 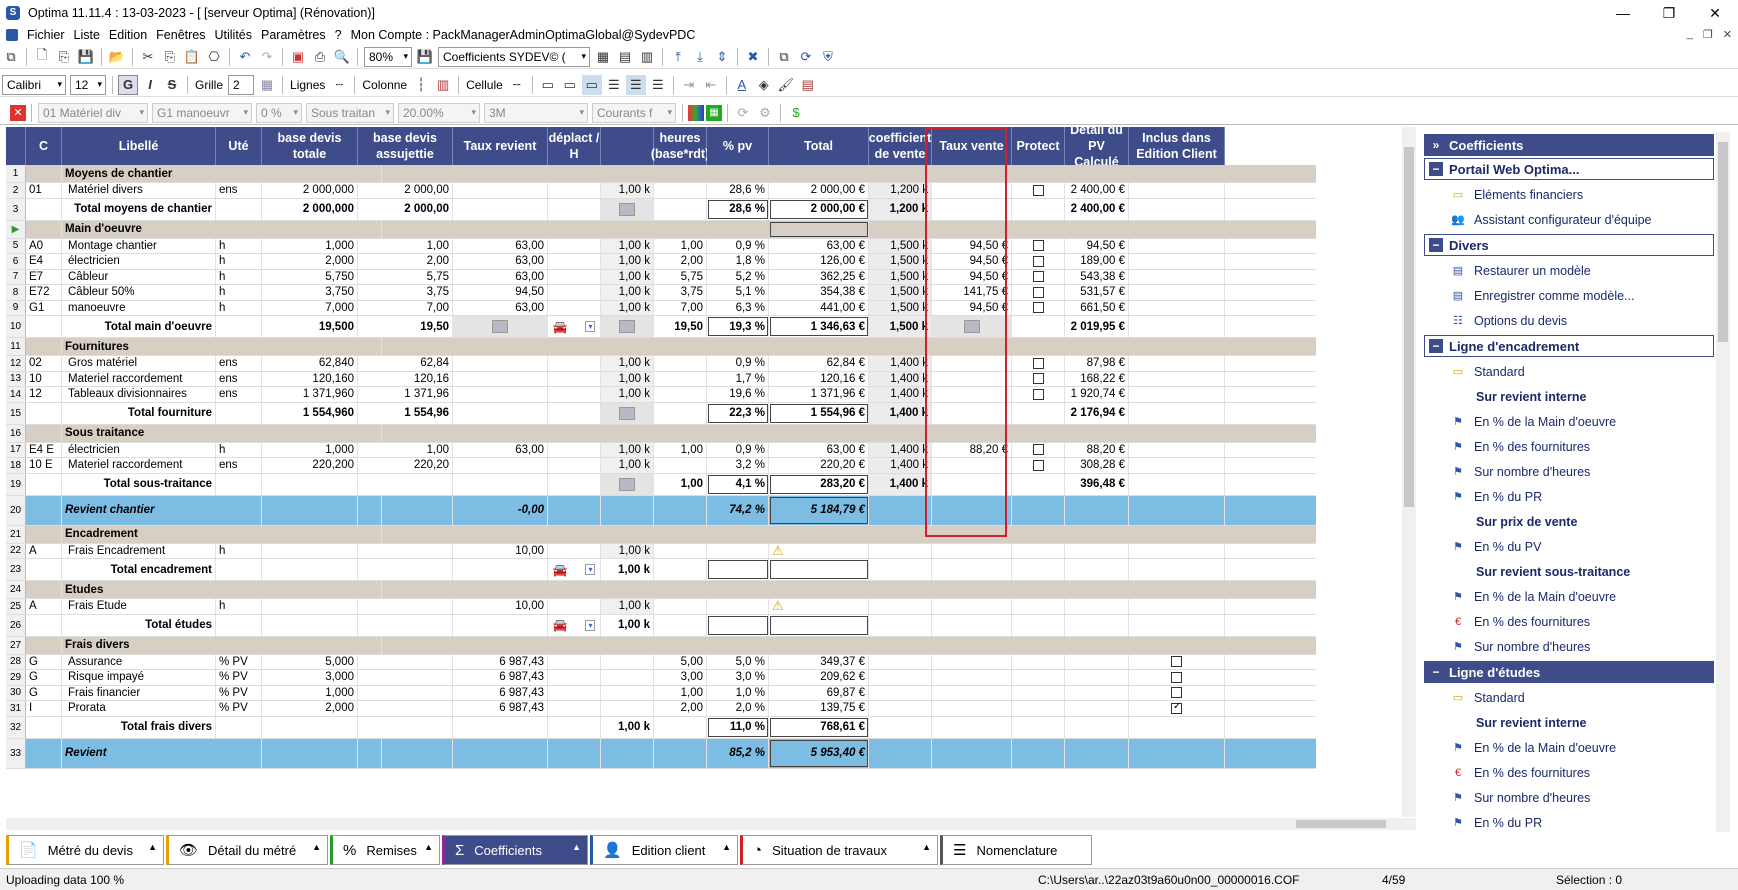 What do you see at coordinates (1176, 707) in the screenshot?
I see `inclus-checkbox` at bounding box center [1176, 707].